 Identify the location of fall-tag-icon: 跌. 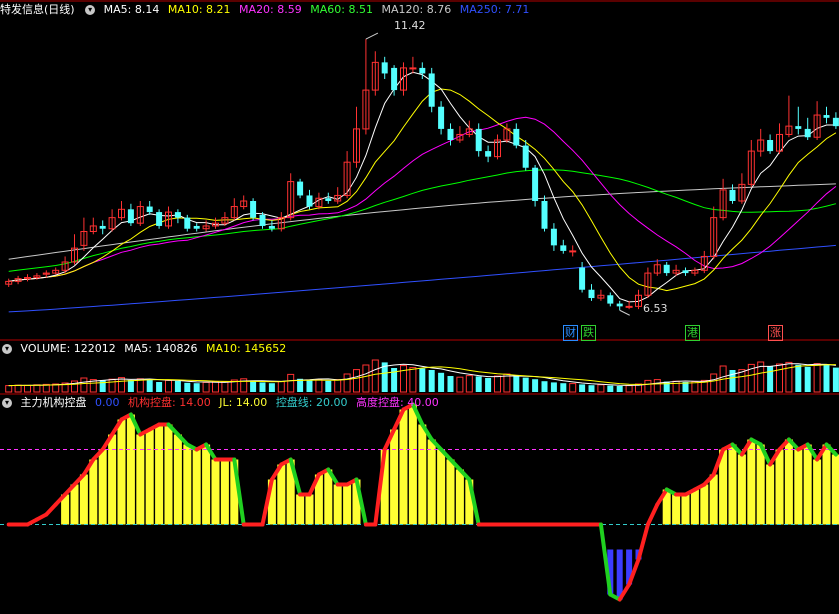
(588, 333).